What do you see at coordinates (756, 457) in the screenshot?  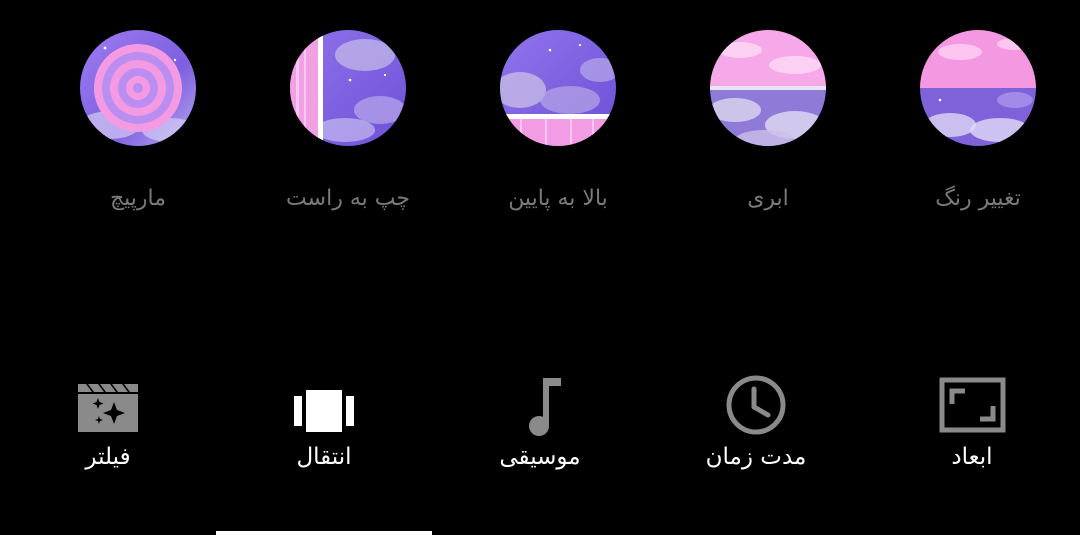 I see `toolbar-label: مدت زمان` at bounding box center [756, 457].